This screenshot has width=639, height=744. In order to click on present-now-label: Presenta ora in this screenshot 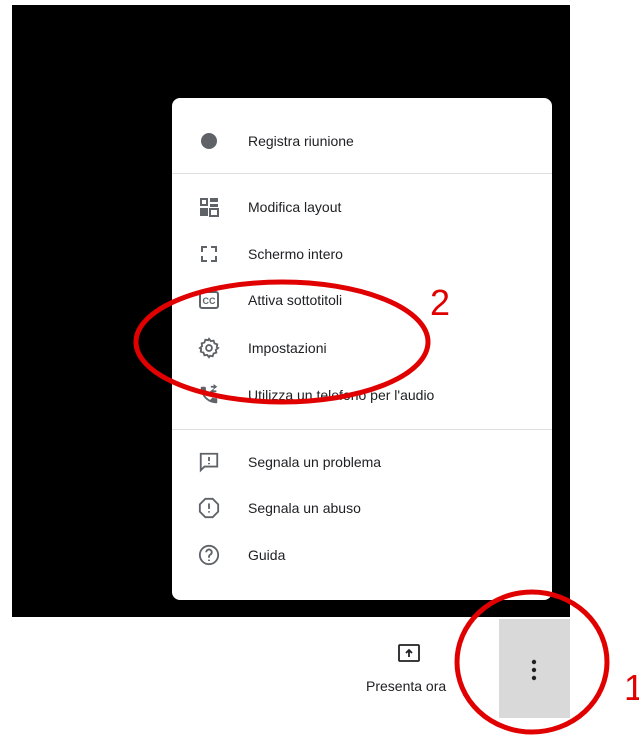, I will do `click(406, 686)`.